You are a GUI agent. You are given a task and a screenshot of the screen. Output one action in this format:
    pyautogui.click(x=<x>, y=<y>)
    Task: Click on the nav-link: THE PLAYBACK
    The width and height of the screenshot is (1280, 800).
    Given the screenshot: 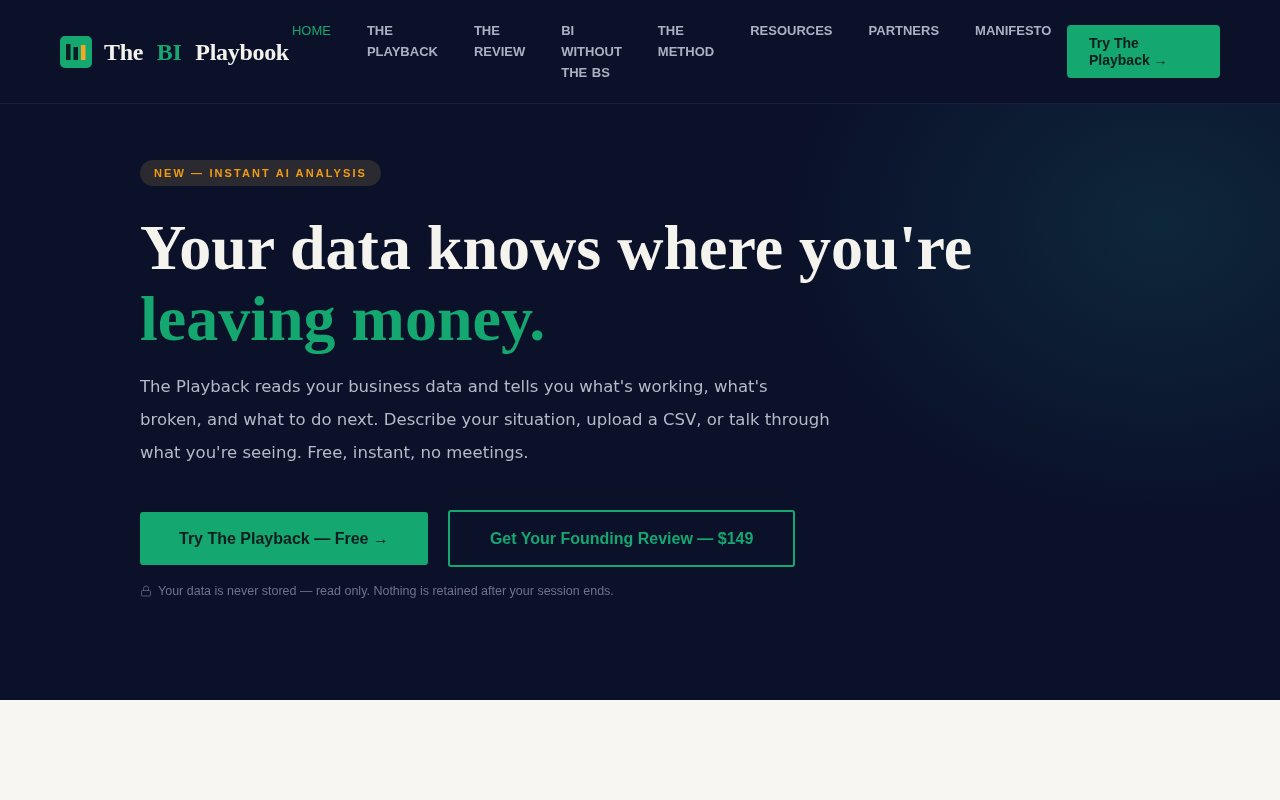 What is the action you would take?
    pyautogui.click(x=402, y=51)
    